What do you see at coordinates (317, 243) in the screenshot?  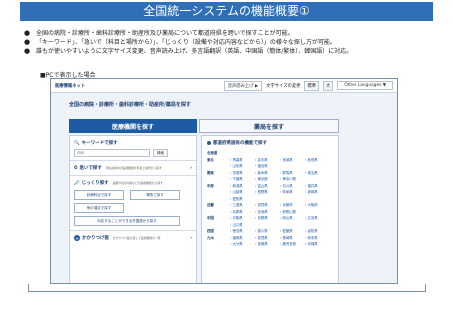 I see `prefecture-link: 沖縄県` at bounding box center [317, 243].